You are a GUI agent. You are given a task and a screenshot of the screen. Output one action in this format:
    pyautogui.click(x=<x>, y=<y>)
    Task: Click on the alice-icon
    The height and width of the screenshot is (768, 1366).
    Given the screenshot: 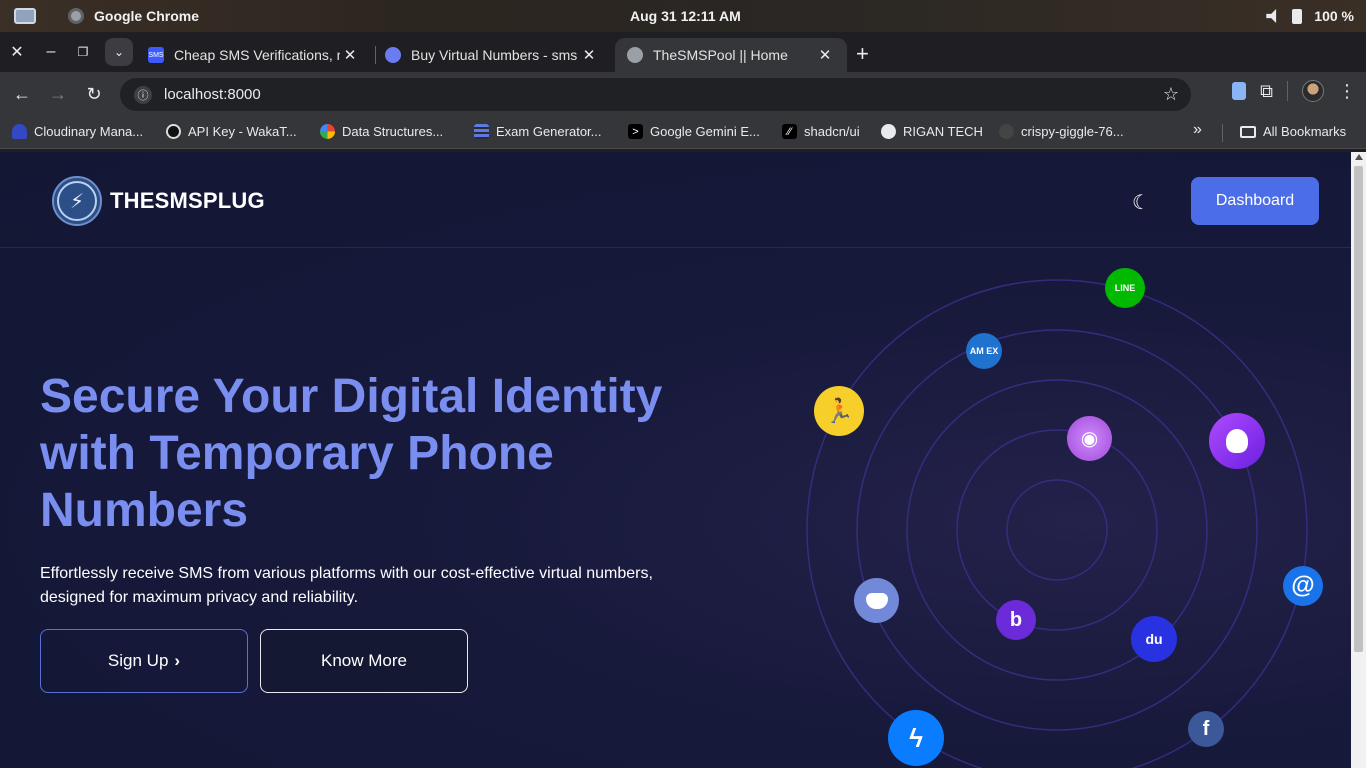 What is the action you would take?
    pyautogui.click(x=1237, y=441)
    